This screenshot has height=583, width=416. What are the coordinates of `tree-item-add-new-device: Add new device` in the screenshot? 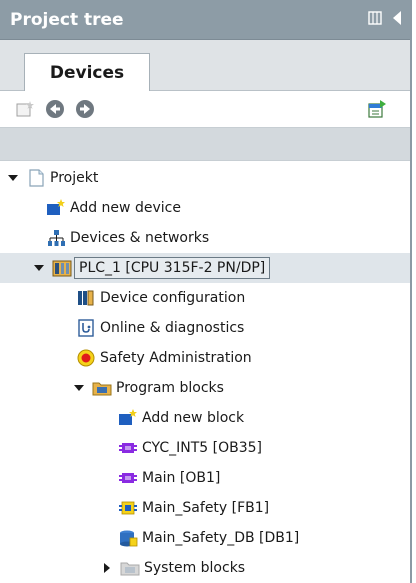 It's located at (205, 208).